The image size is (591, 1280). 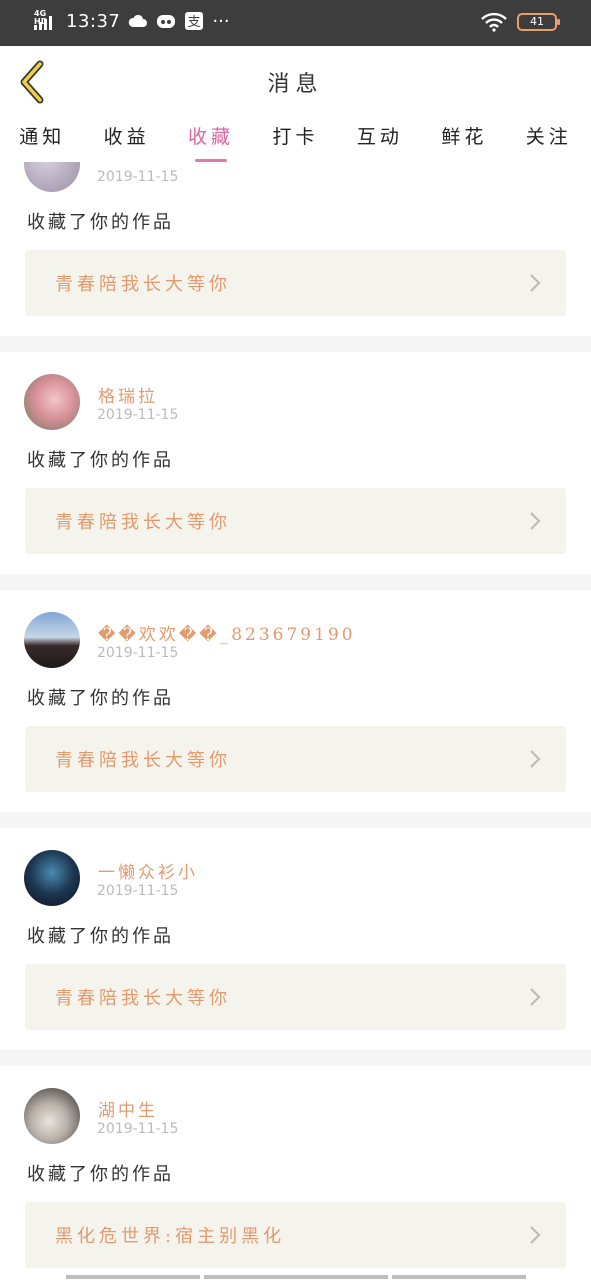 I want to click on tab-interactions: 互动, so click(x=380, y=139).